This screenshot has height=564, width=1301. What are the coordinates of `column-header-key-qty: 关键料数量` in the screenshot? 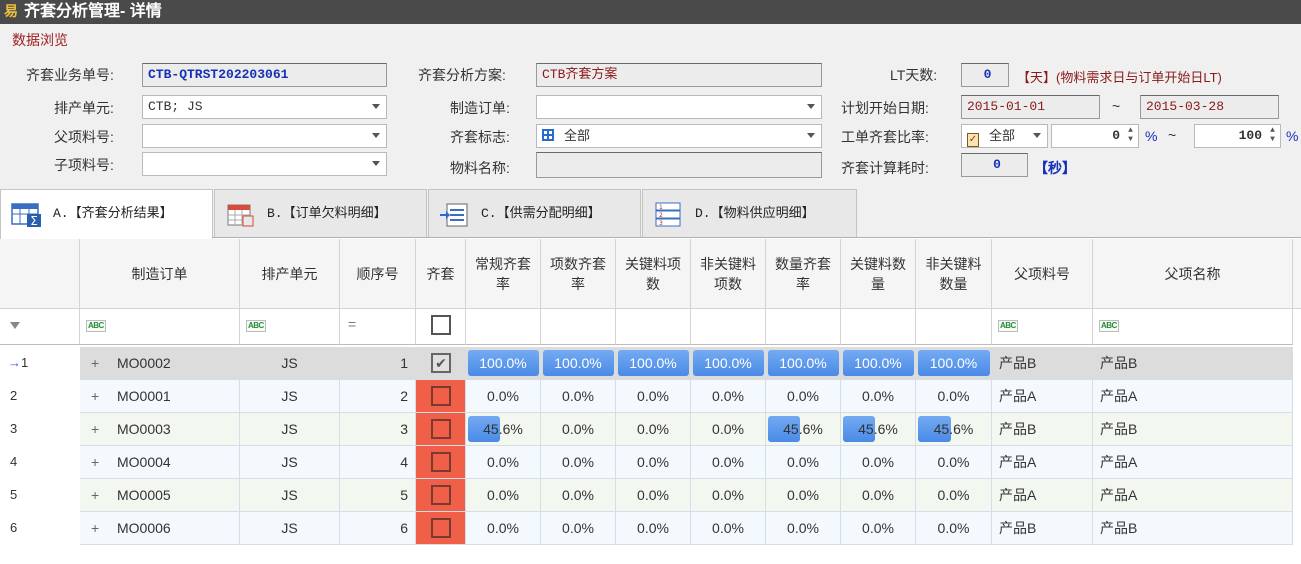 It's located at (878, 274).